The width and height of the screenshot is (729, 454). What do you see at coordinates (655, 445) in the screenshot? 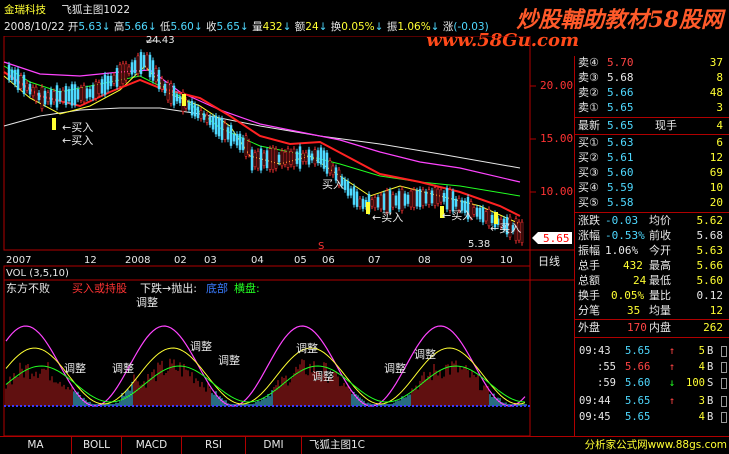
I see `footer-site-text: 分析家公式网www.88gs.com` at bounding box center [655, 445].